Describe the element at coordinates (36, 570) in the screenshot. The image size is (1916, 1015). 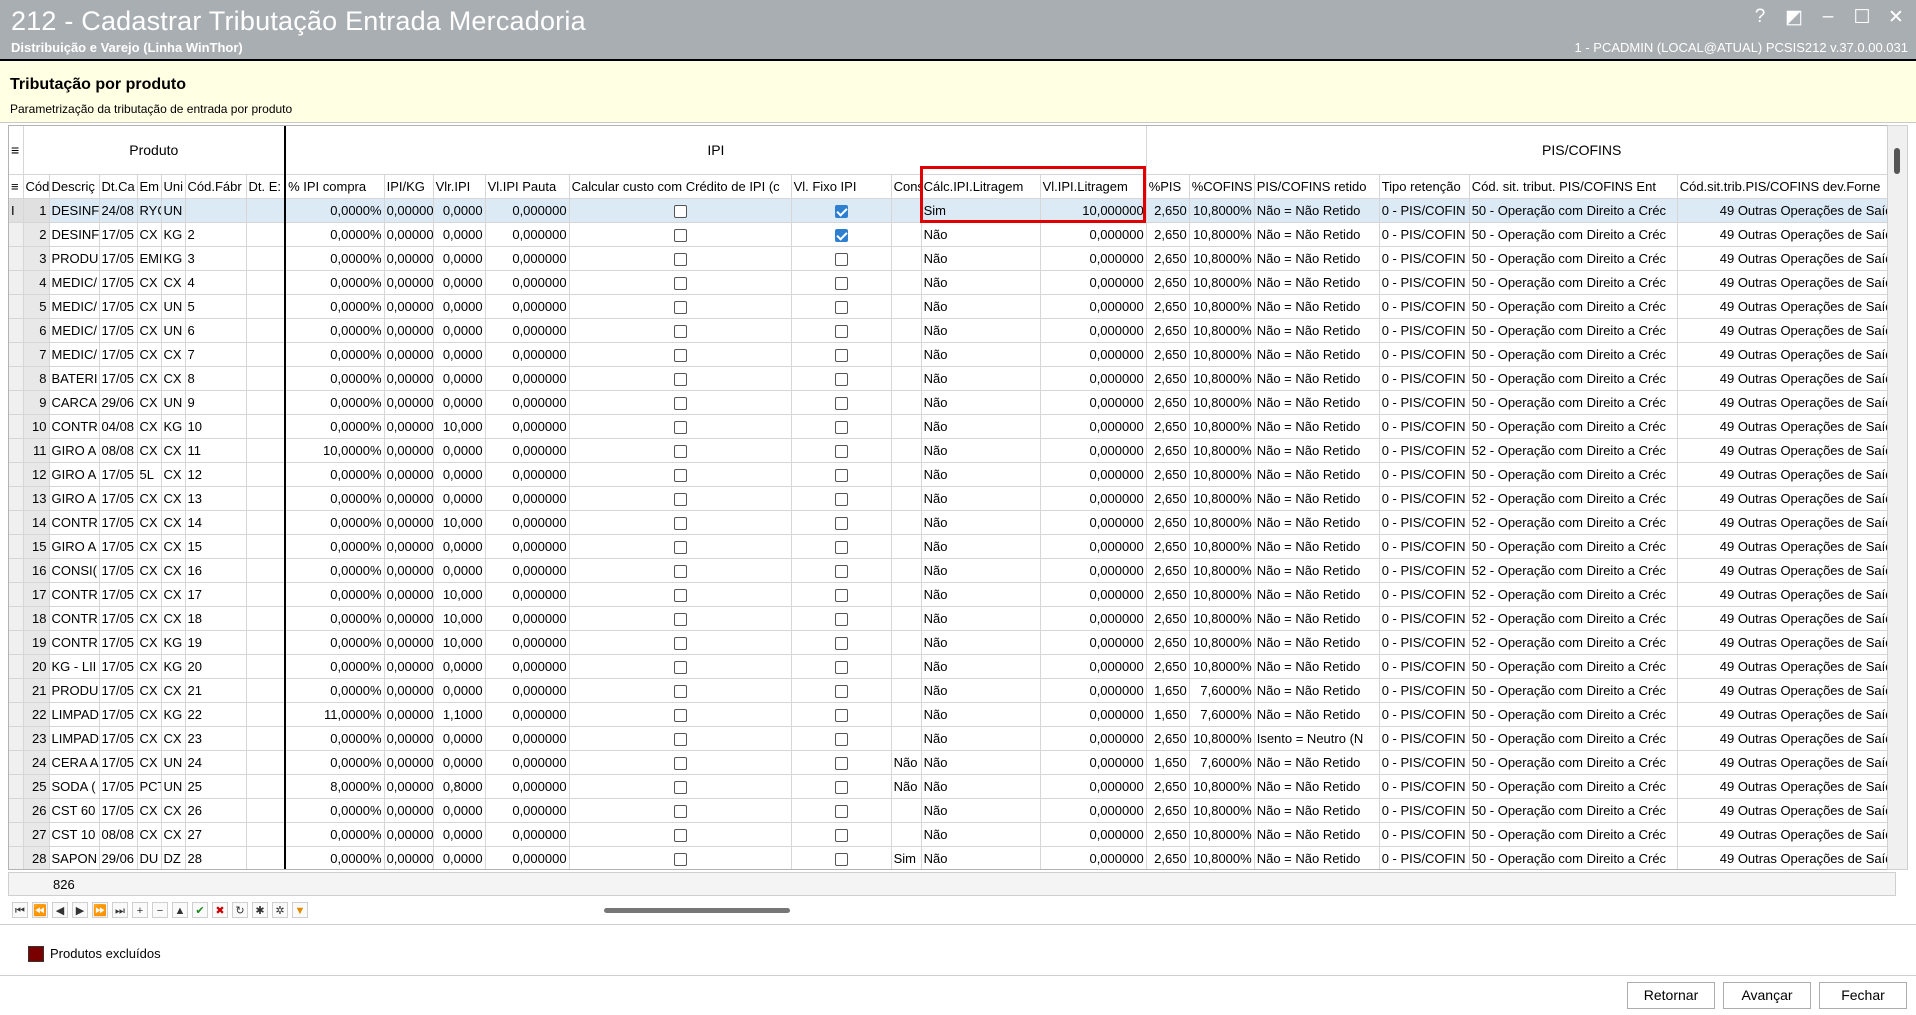
I see `table-cell: 16` at that location.